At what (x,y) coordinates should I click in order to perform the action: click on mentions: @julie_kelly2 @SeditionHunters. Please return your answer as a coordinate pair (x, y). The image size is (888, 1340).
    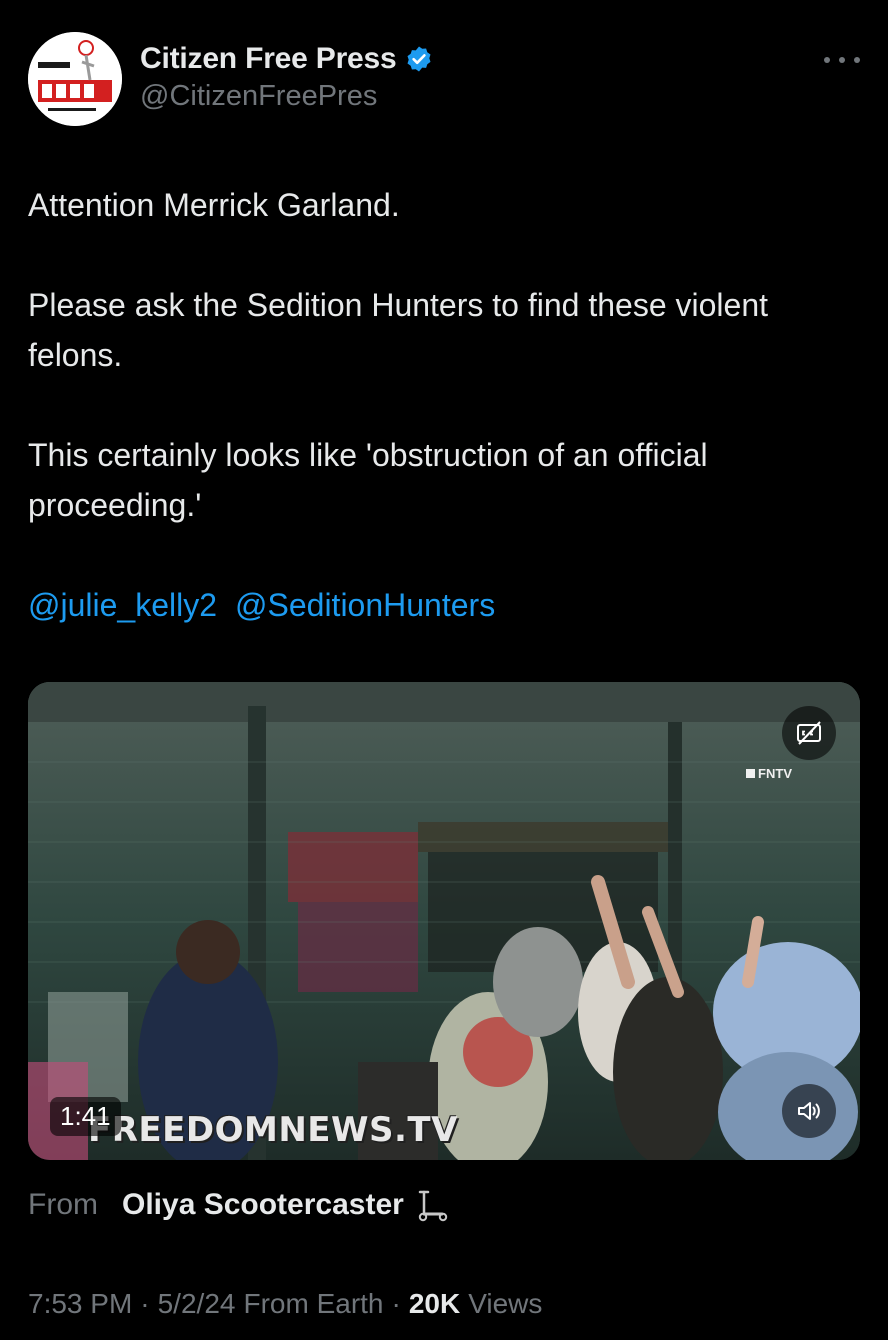
    Looking at the image, I should click on (444, 605).